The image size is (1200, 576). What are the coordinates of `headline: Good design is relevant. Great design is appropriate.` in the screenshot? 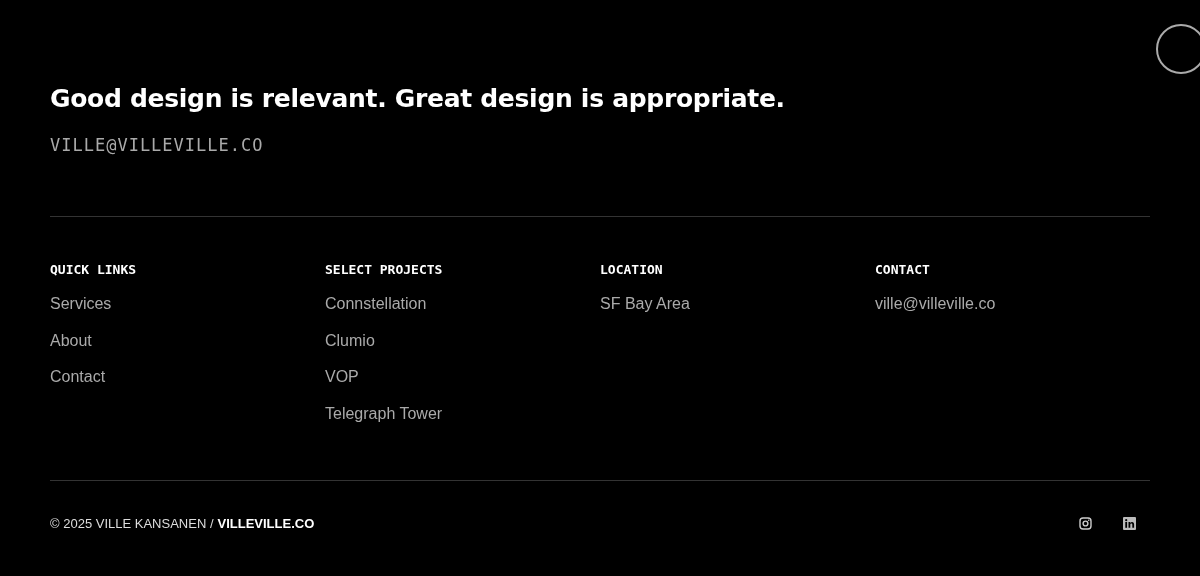 It's located at (418, 98).